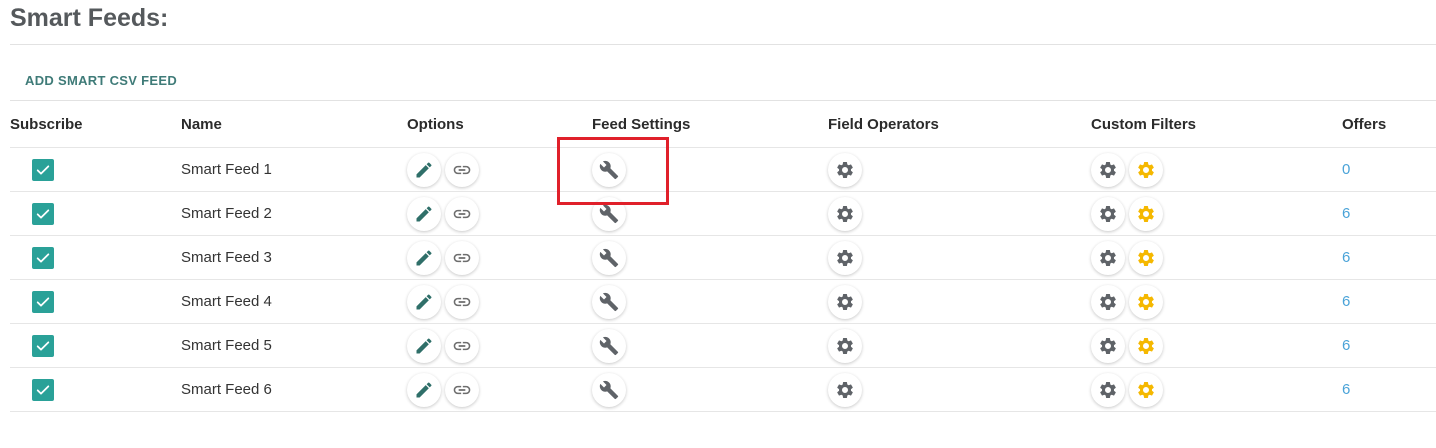 The width and height of the screenshot is (1436, 448). I want to click on page-title: Smart Feeds:, so click(89, 18).